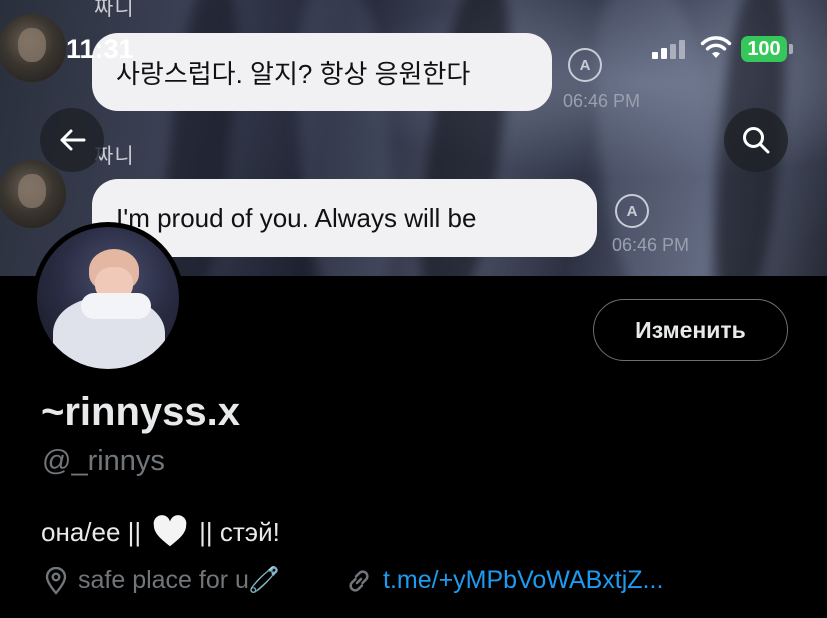  I want to click on search-button, so click(756, 140).